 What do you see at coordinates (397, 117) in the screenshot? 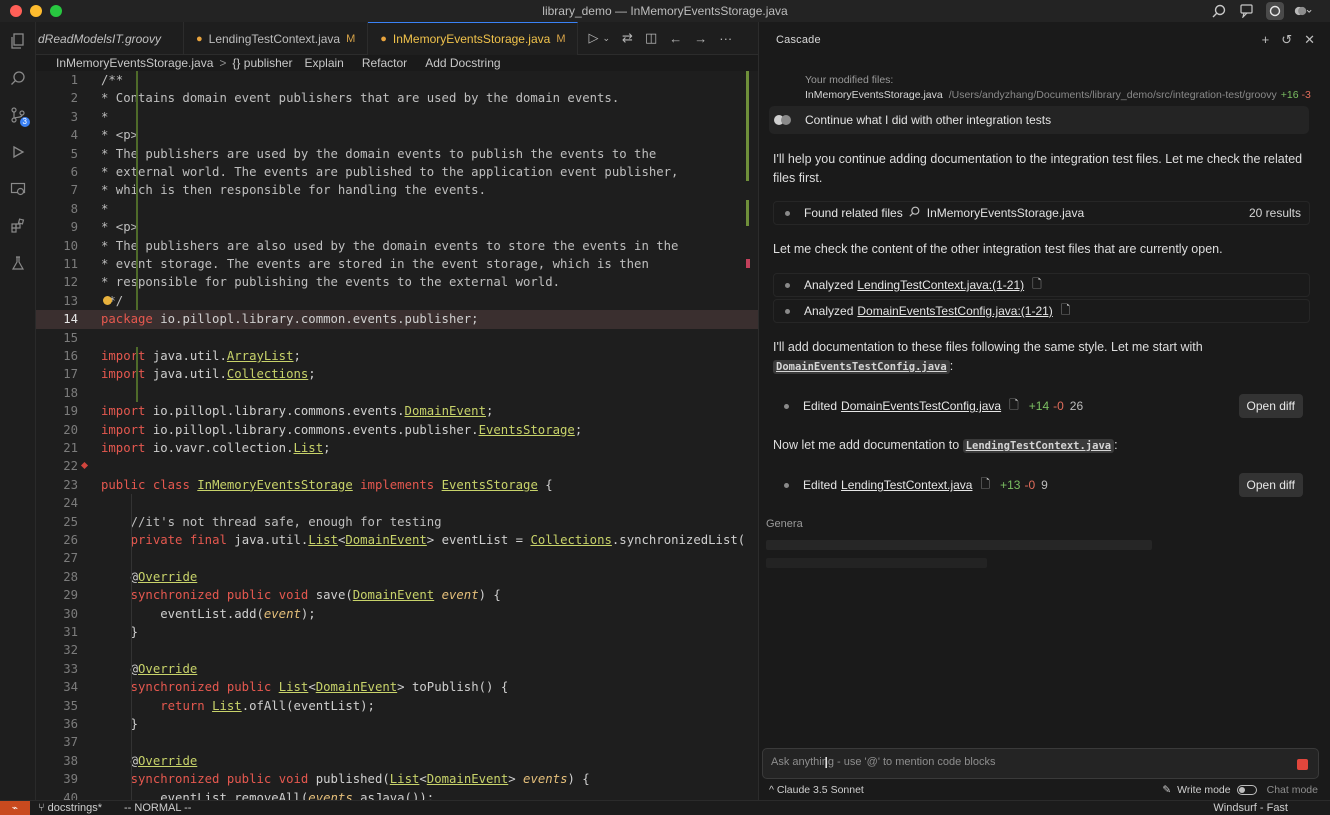
I see `code-line: 3 *` at bounding box center [397, 117].